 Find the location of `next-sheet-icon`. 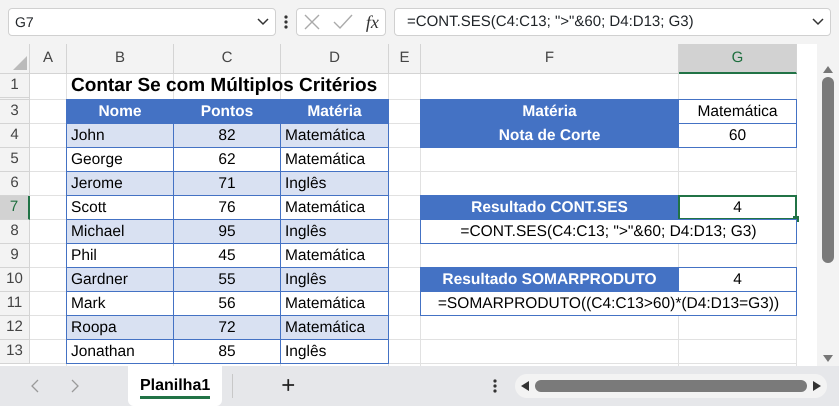

next-sheet-icon is located at coordinates (75, 386).